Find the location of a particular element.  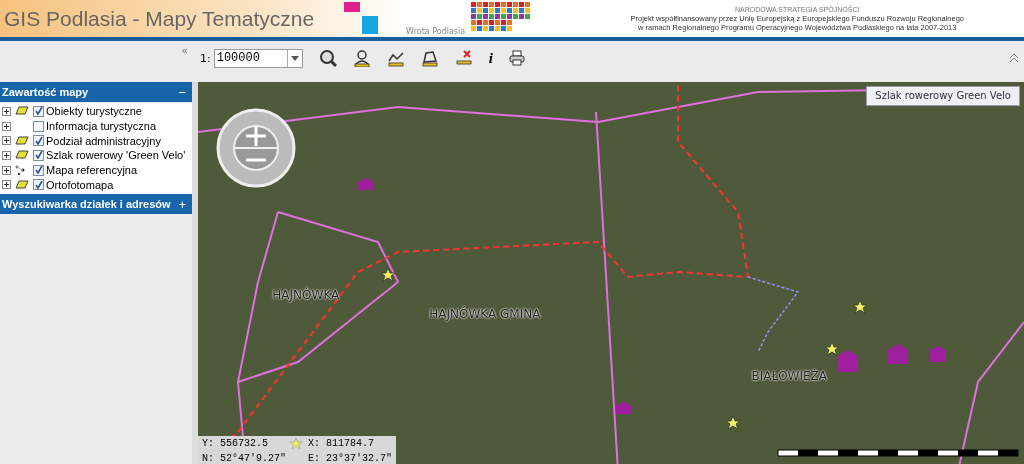

scale-dropdown: 100000 is located at coordinates (258, 58).